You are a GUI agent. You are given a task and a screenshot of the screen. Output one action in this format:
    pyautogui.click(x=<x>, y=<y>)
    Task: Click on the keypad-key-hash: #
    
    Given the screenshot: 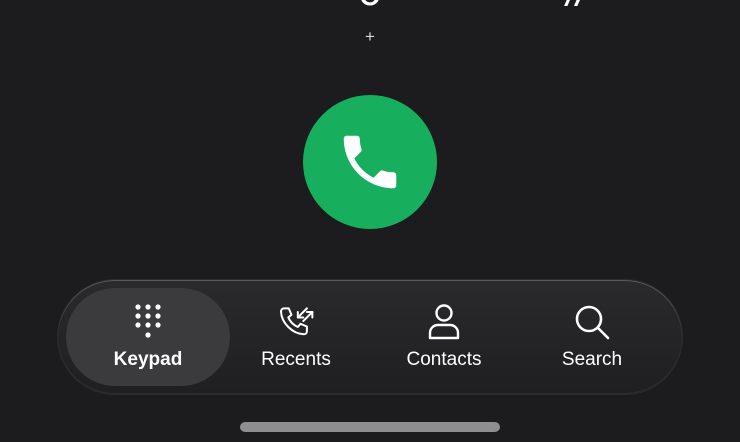 What is the action you would take?
    pyautogui.click(x=576, y=8)
    